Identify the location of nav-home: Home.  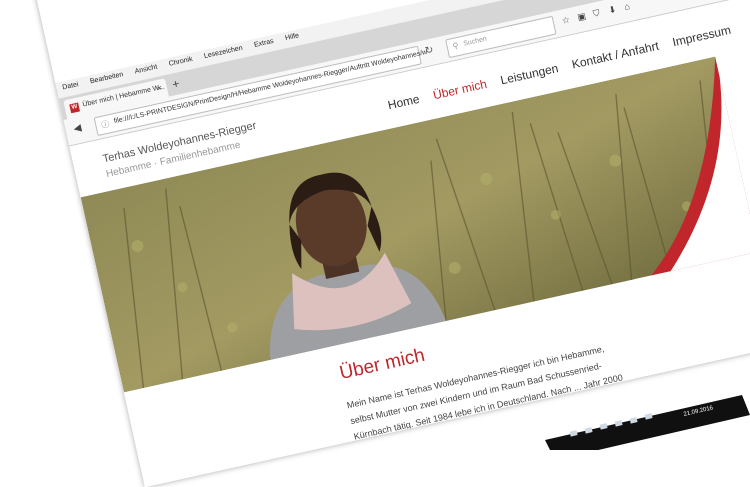
(404, 102).